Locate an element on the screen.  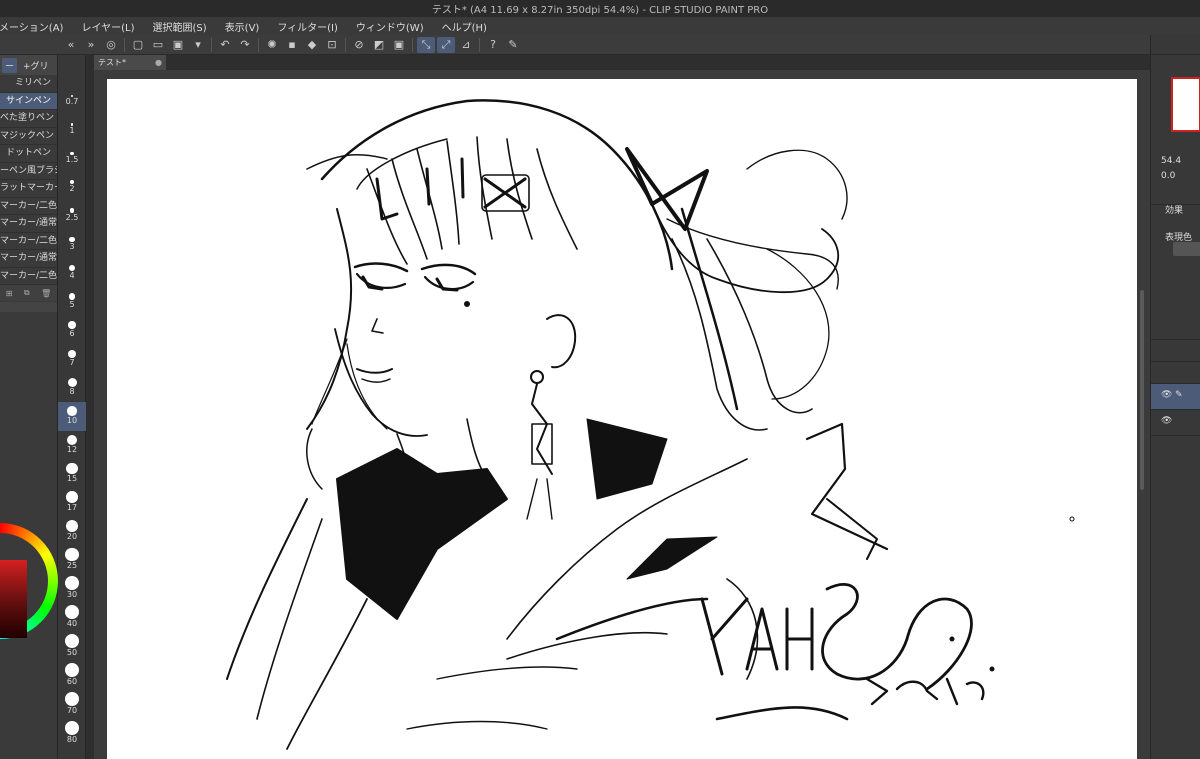
new-file-icon: ▢ is located at coordinates (138, 45).